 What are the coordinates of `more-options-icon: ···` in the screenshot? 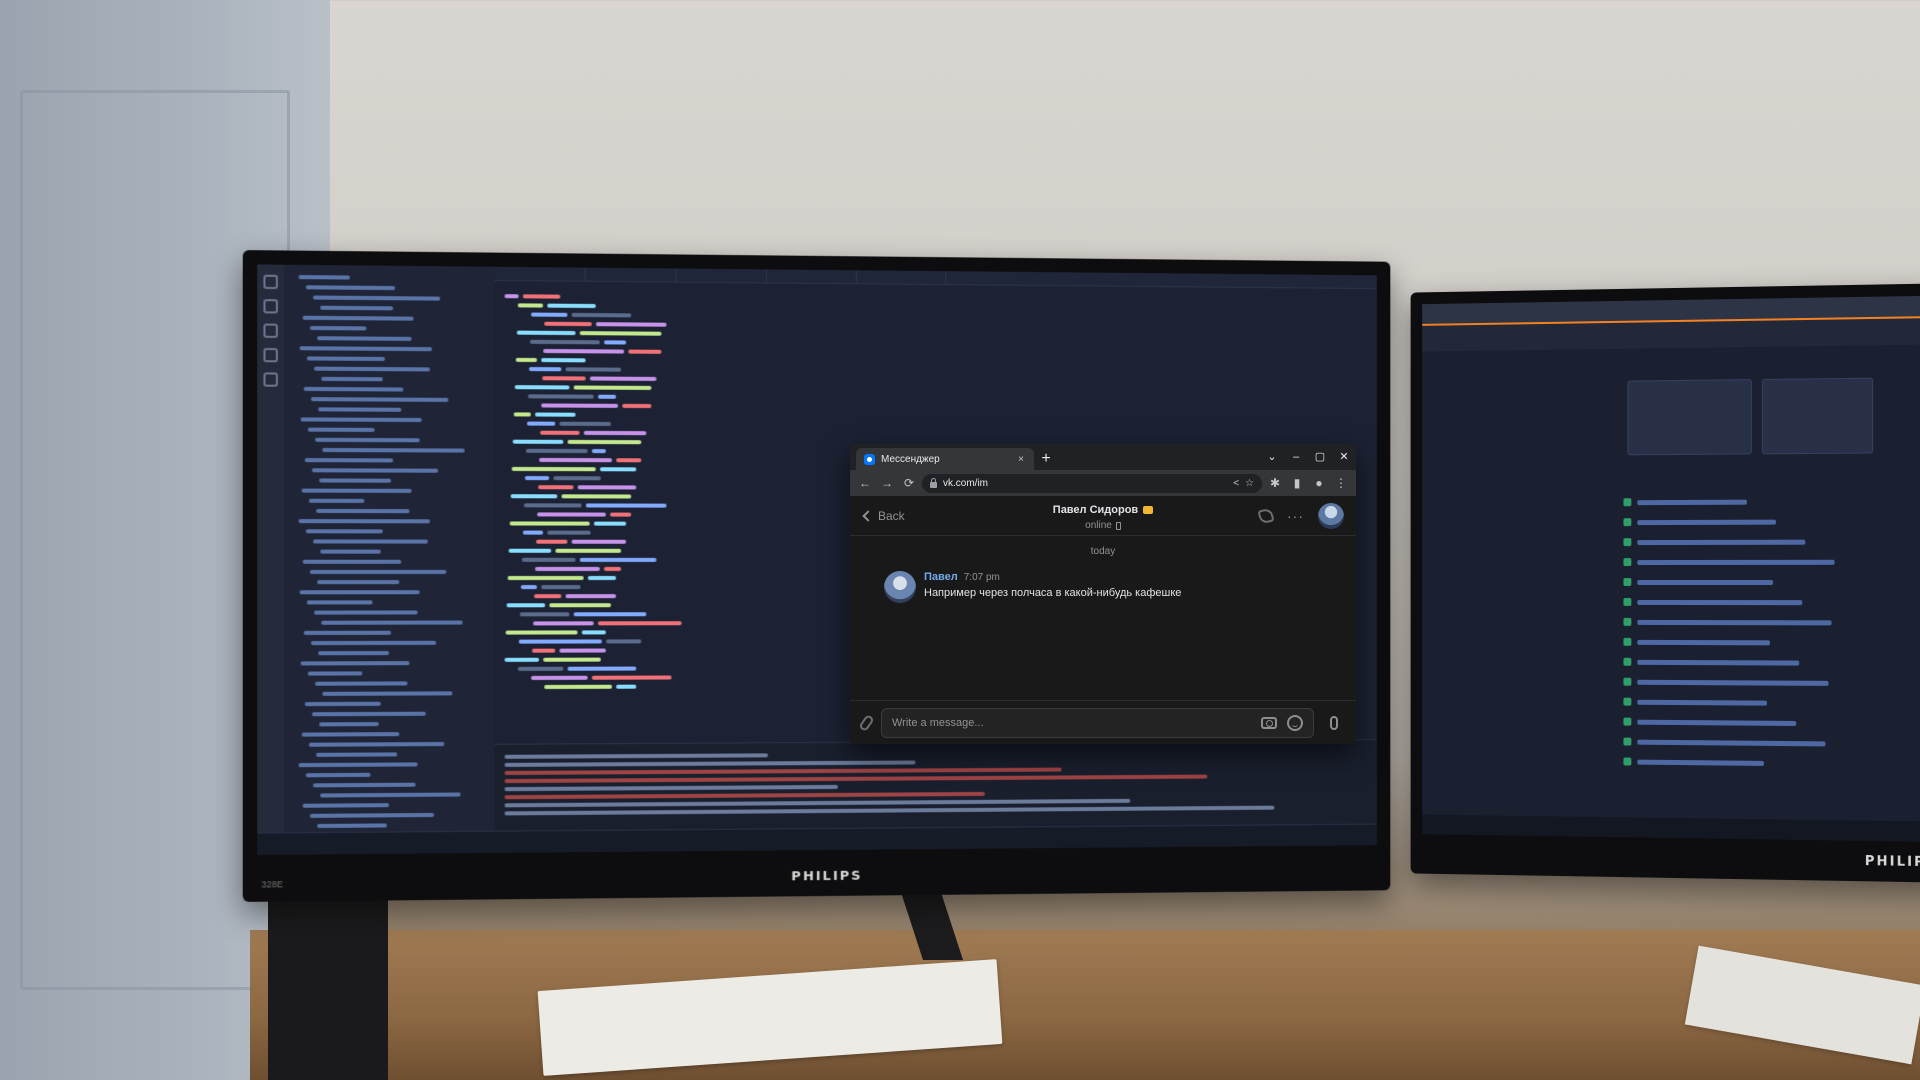 It's located at (1295, 516).